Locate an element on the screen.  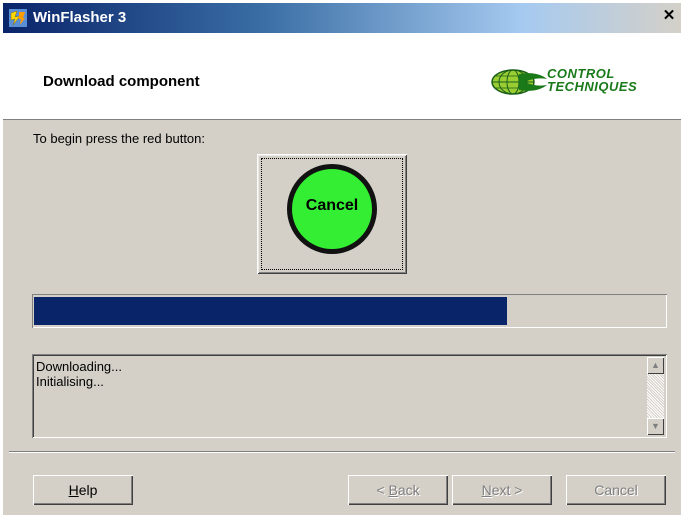
cancel-circle-icon: Cancel is located at coordinates (332, 209).